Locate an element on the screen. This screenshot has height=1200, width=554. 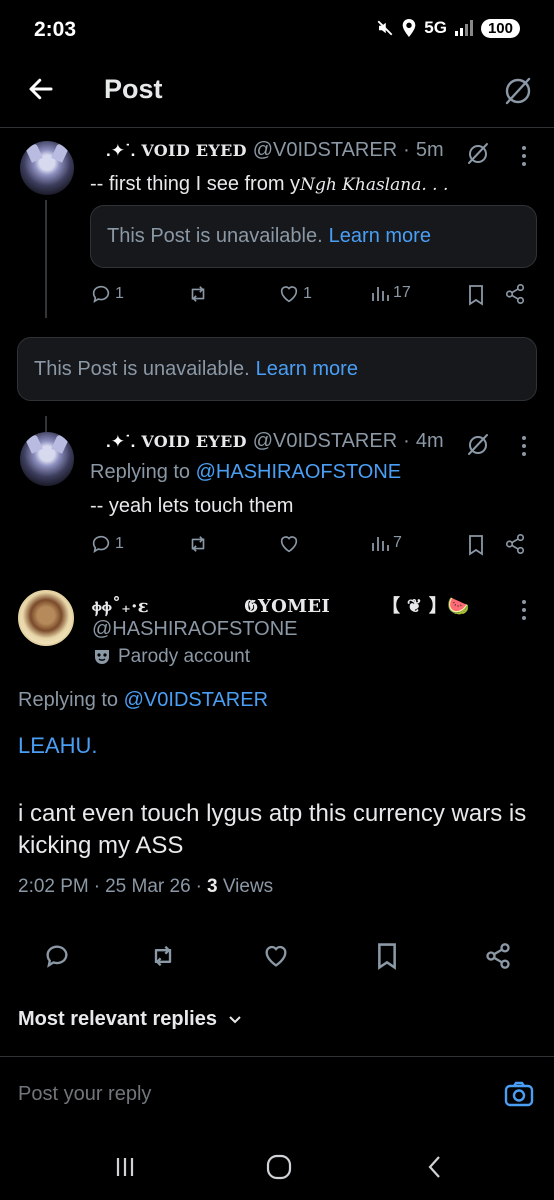
parody-label-row: Parody account is located at coordinates (171, 657).